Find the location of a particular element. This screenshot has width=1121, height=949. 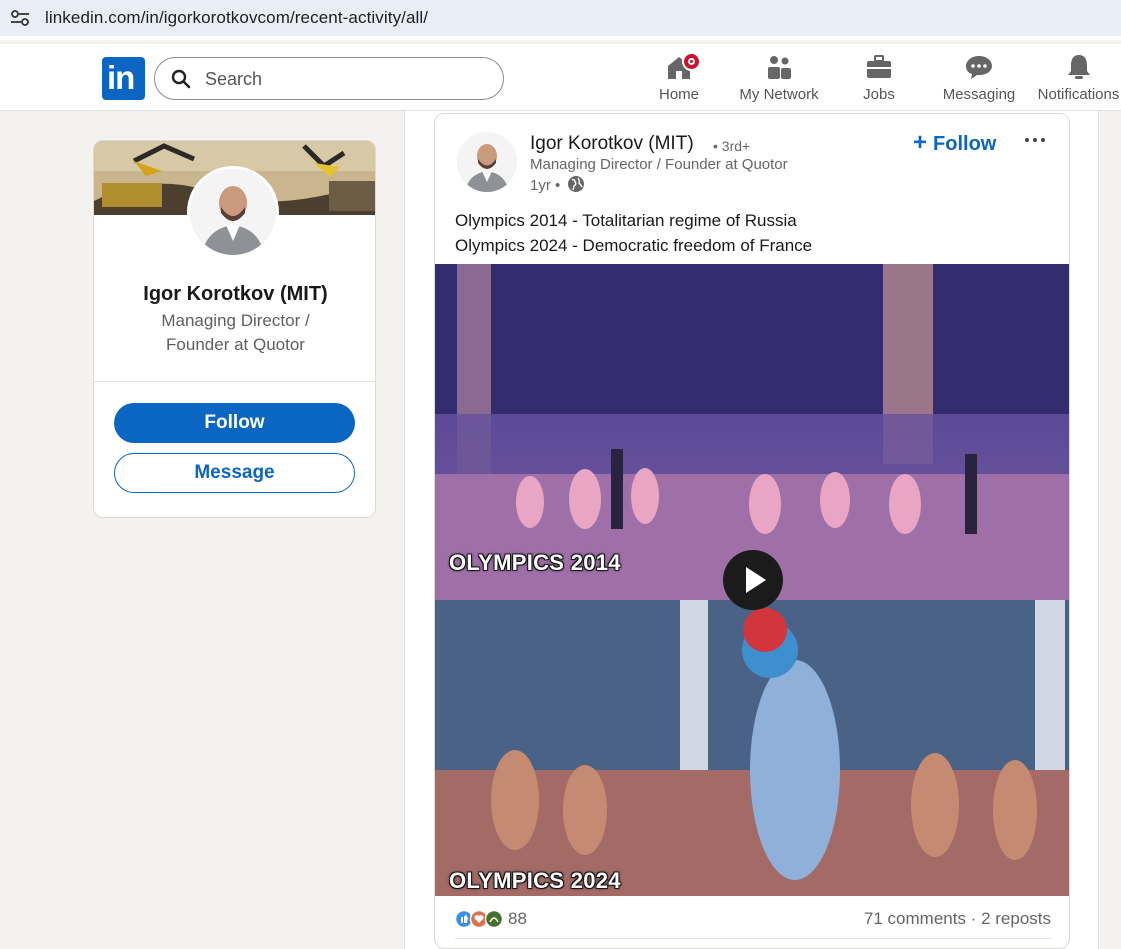

search-box is located at coordinates (329, 78).